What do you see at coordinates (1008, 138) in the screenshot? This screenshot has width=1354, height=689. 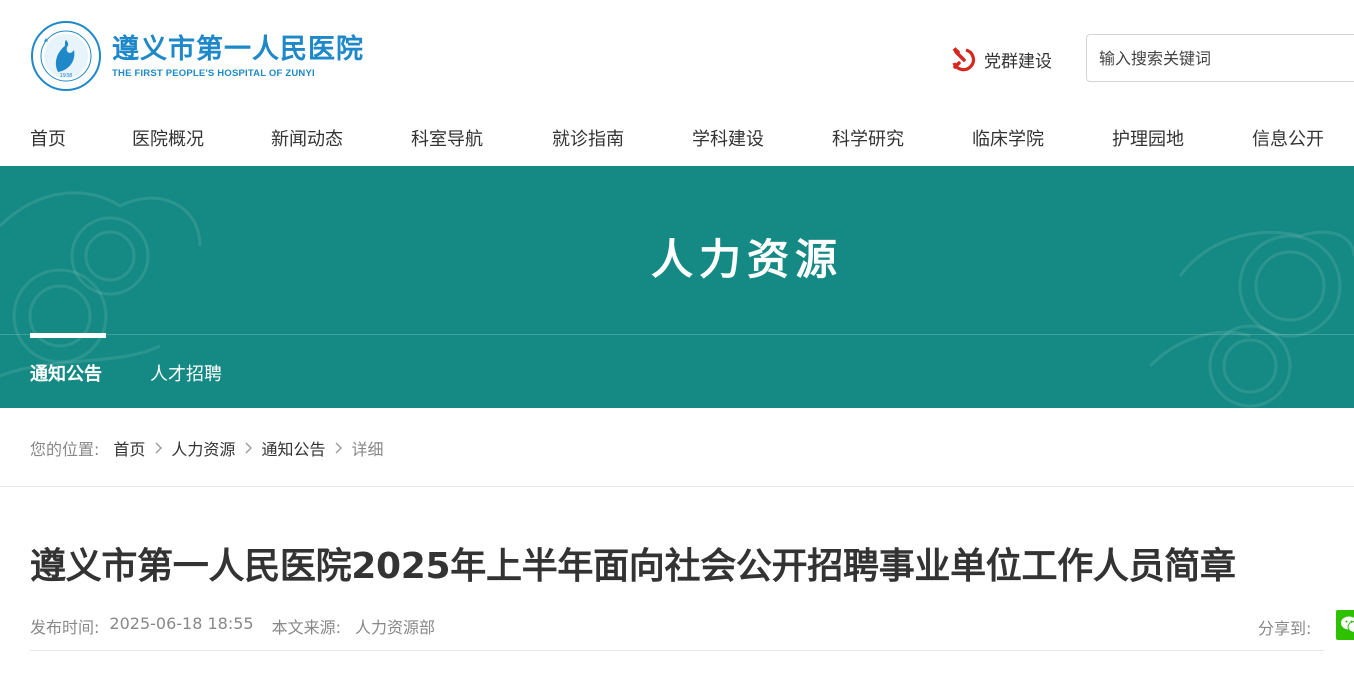 I see `nav-item-clinical-college: 临床学院` at bounding box center [1008, 138].